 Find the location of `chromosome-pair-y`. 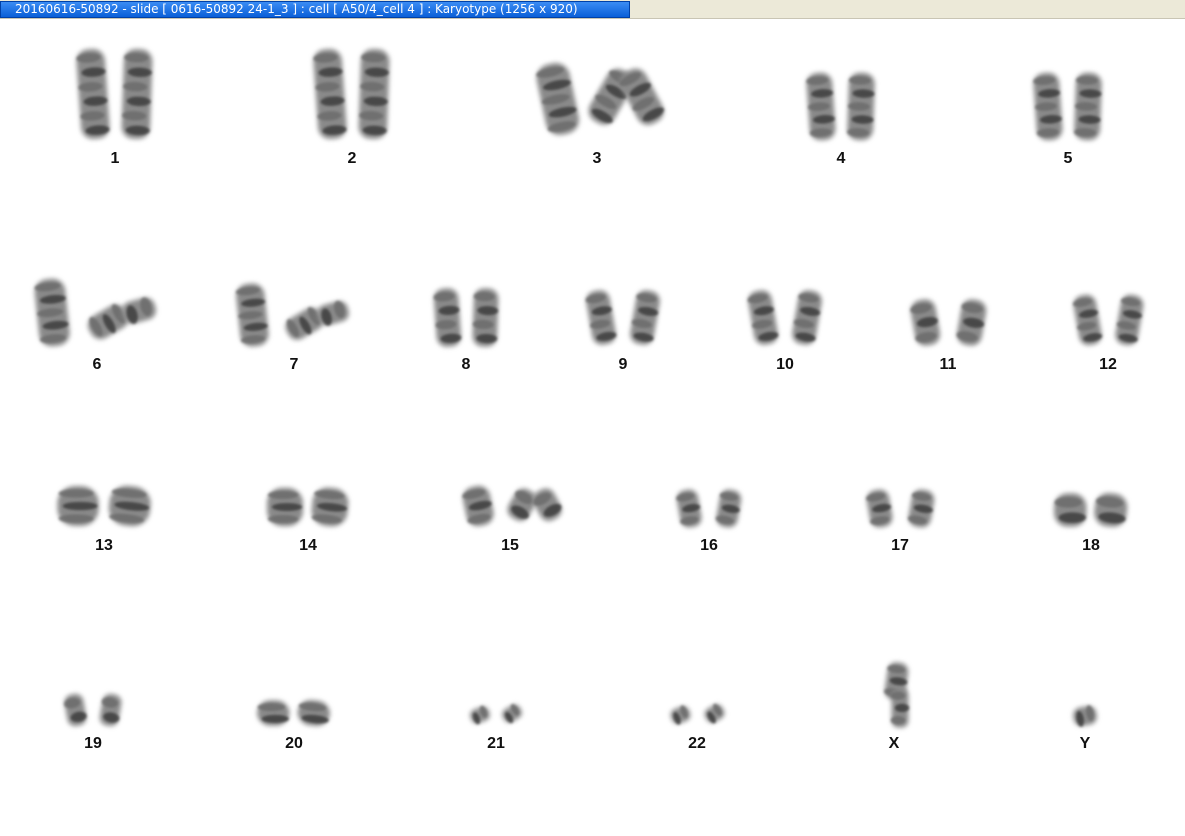

chromosome-pair-y is located at coordinates (1085, 716).